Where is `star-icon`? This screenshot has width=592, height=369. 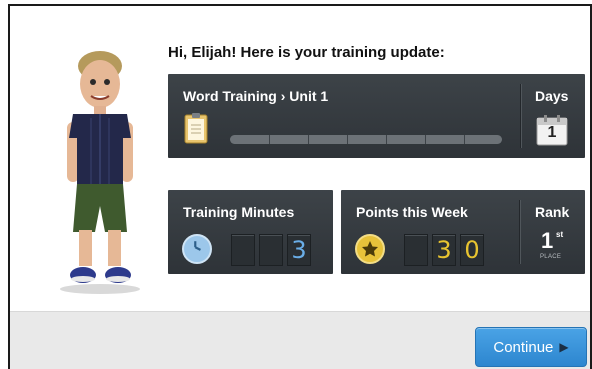
star-icon is located at coordinates (370, 249).